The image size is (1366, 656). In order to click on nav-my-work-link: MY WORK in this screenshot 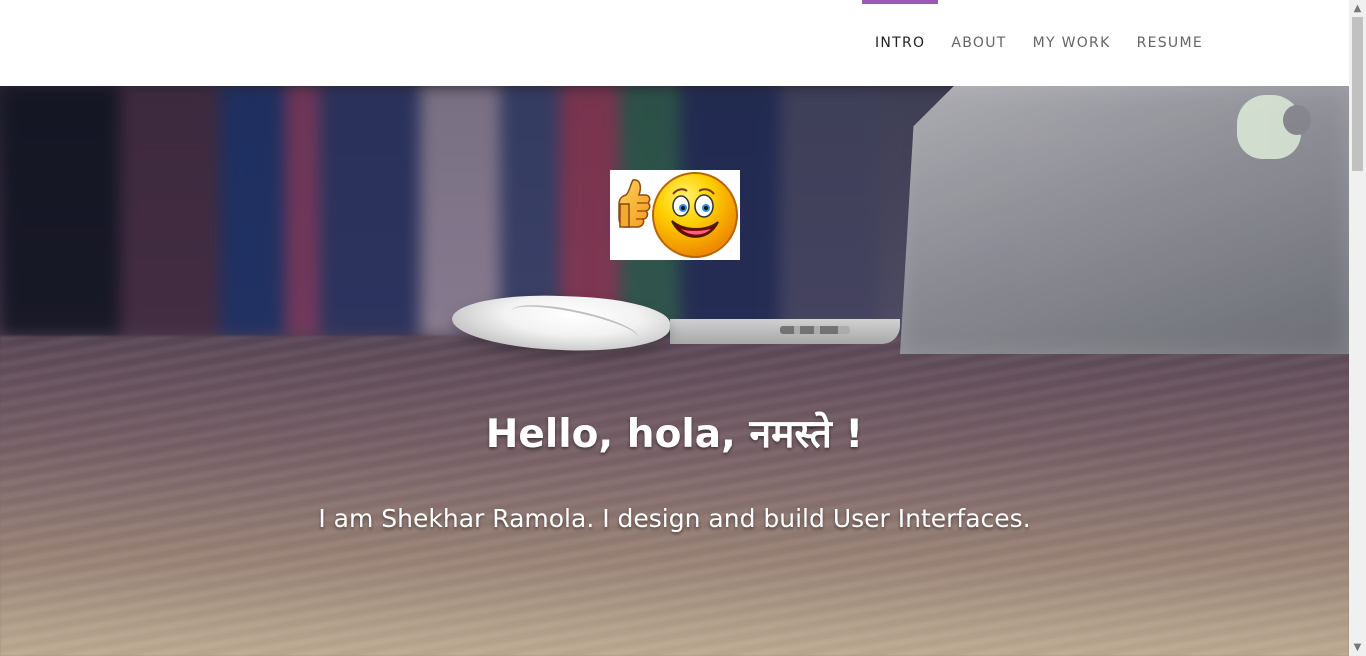, I will do `click(1072, 43)`.